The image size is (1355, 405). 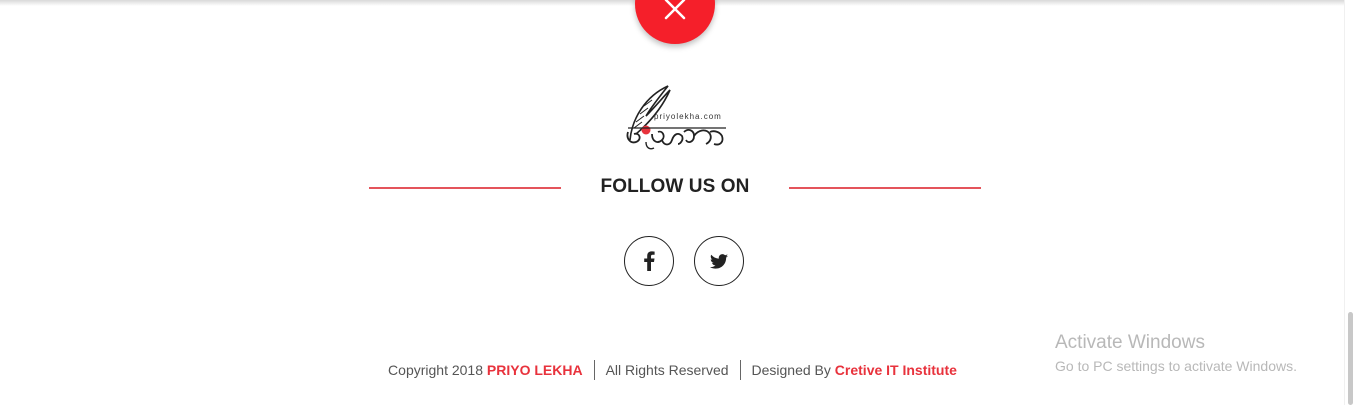 What do you see at coordinates (535, 370) in the screenshot?
I see `brand-link: PRIYO LEKHA` at bounding box center [535, 370].